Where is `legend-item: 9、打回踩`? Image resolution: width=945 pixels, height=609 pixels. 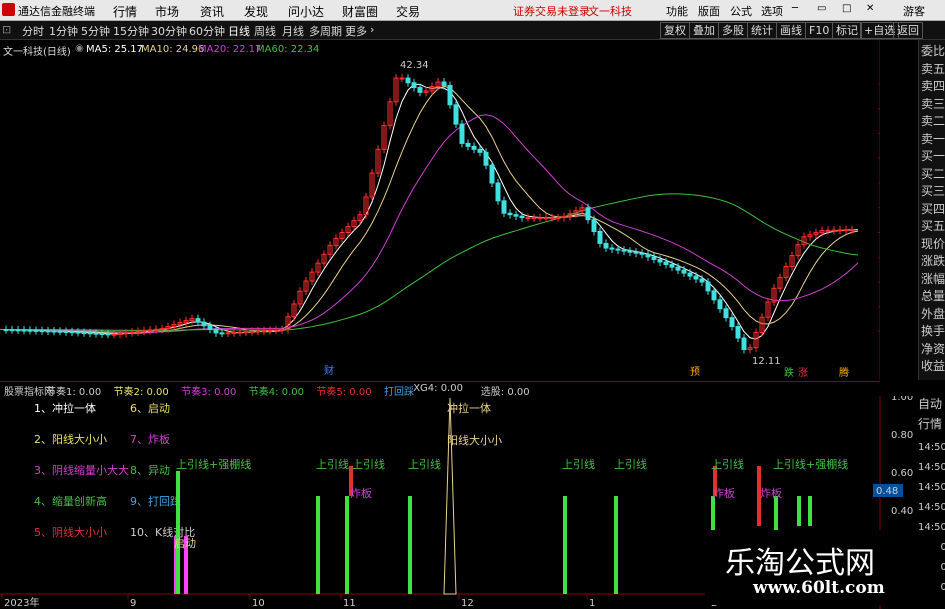 legend-item: 9、打回踩 is located at coordinates (155, 501).